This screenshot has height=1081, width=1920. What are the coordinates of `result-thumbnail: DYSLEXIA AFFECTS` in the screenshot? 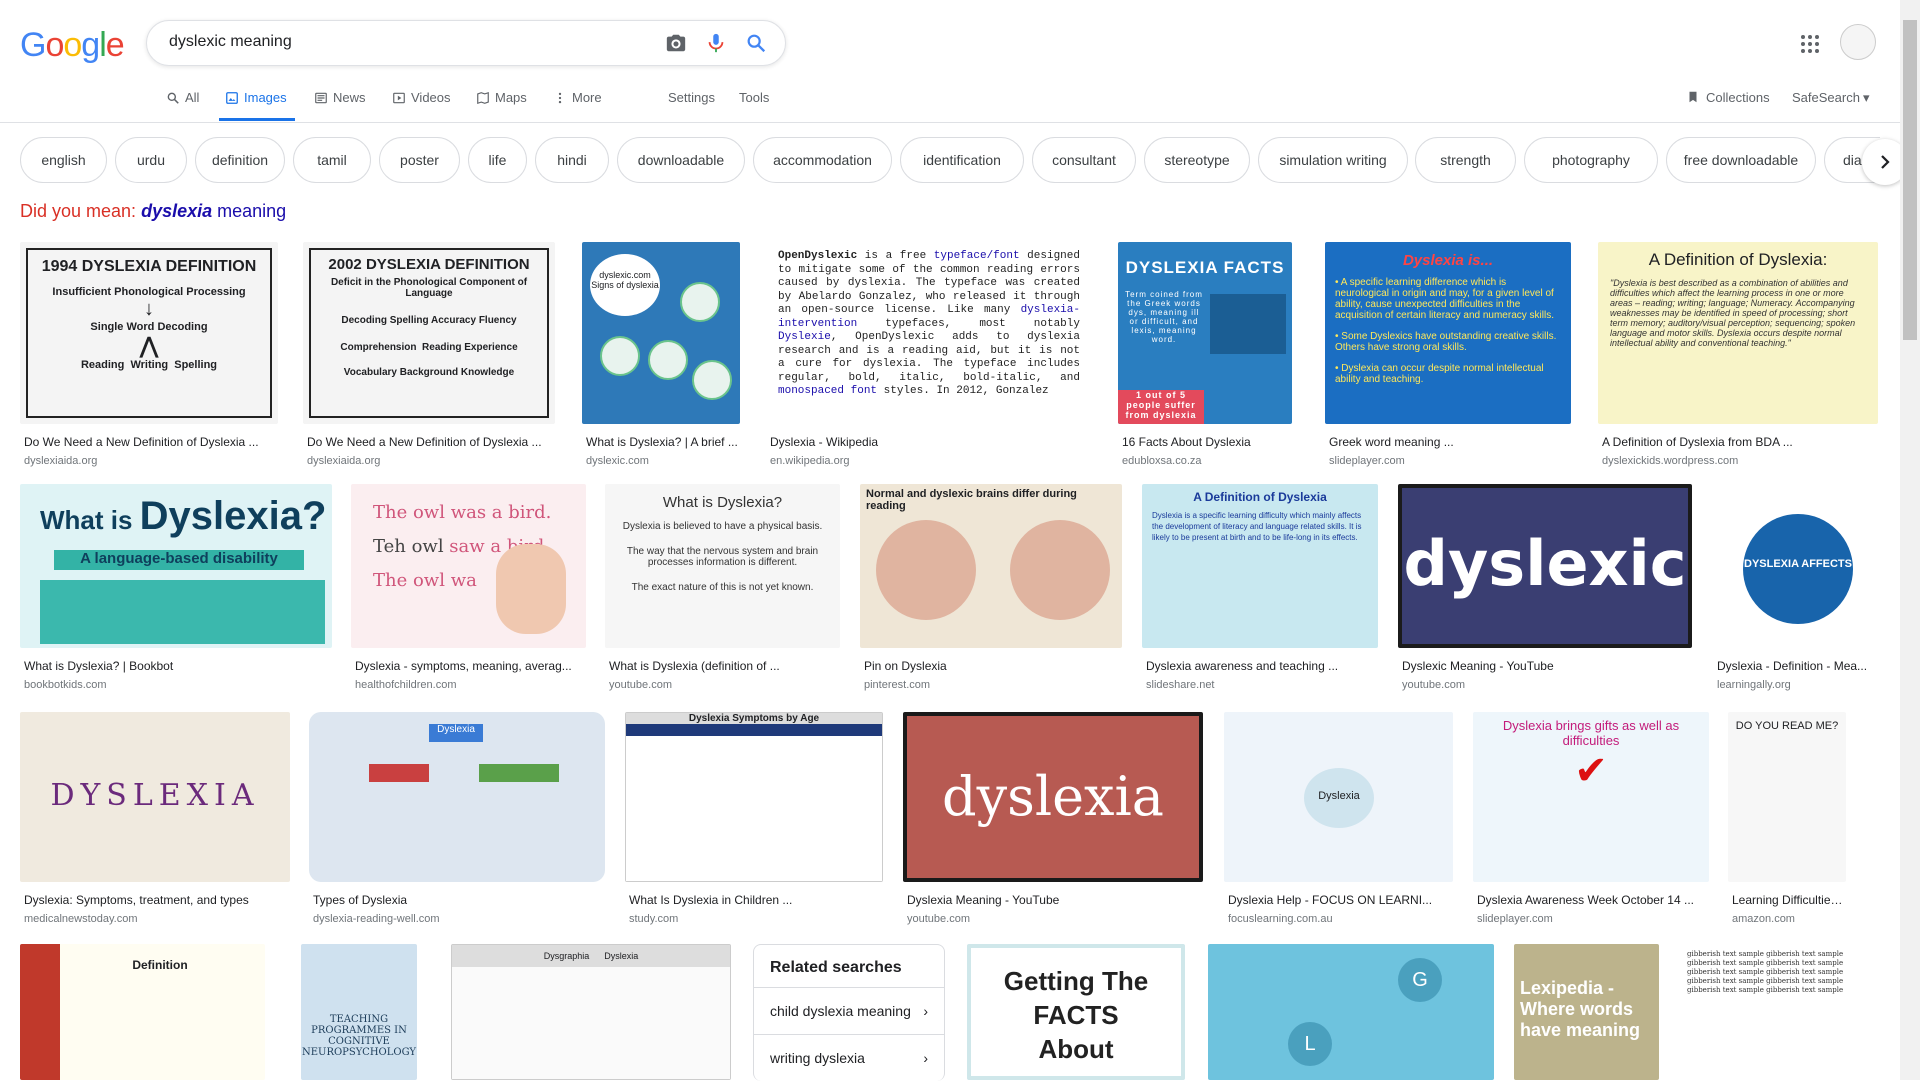 It's located at (1795, 566).